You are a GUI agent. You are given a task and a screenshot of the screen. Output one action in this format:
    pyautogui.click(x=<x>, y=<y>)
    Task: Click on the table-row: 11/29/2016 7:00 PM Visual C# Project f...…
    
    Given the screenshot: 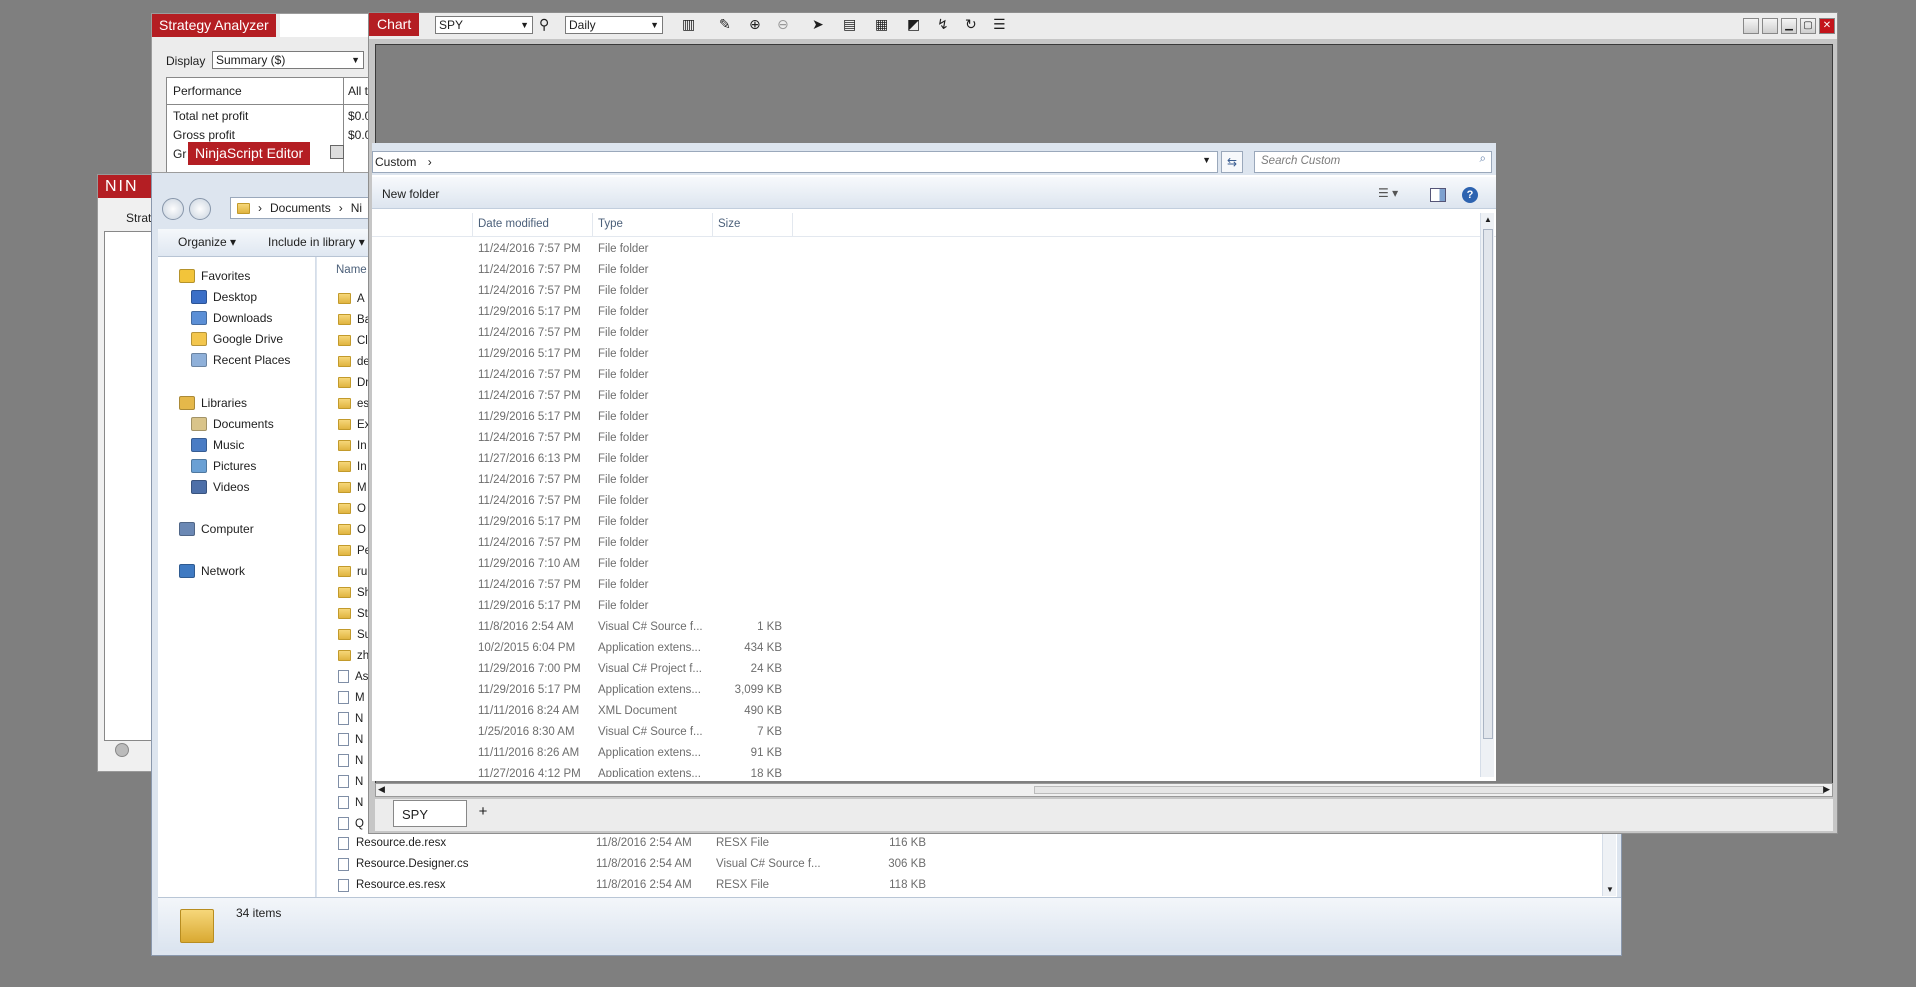 What is the action you would take?
    pyautogui.click(x=925, y=669)
    